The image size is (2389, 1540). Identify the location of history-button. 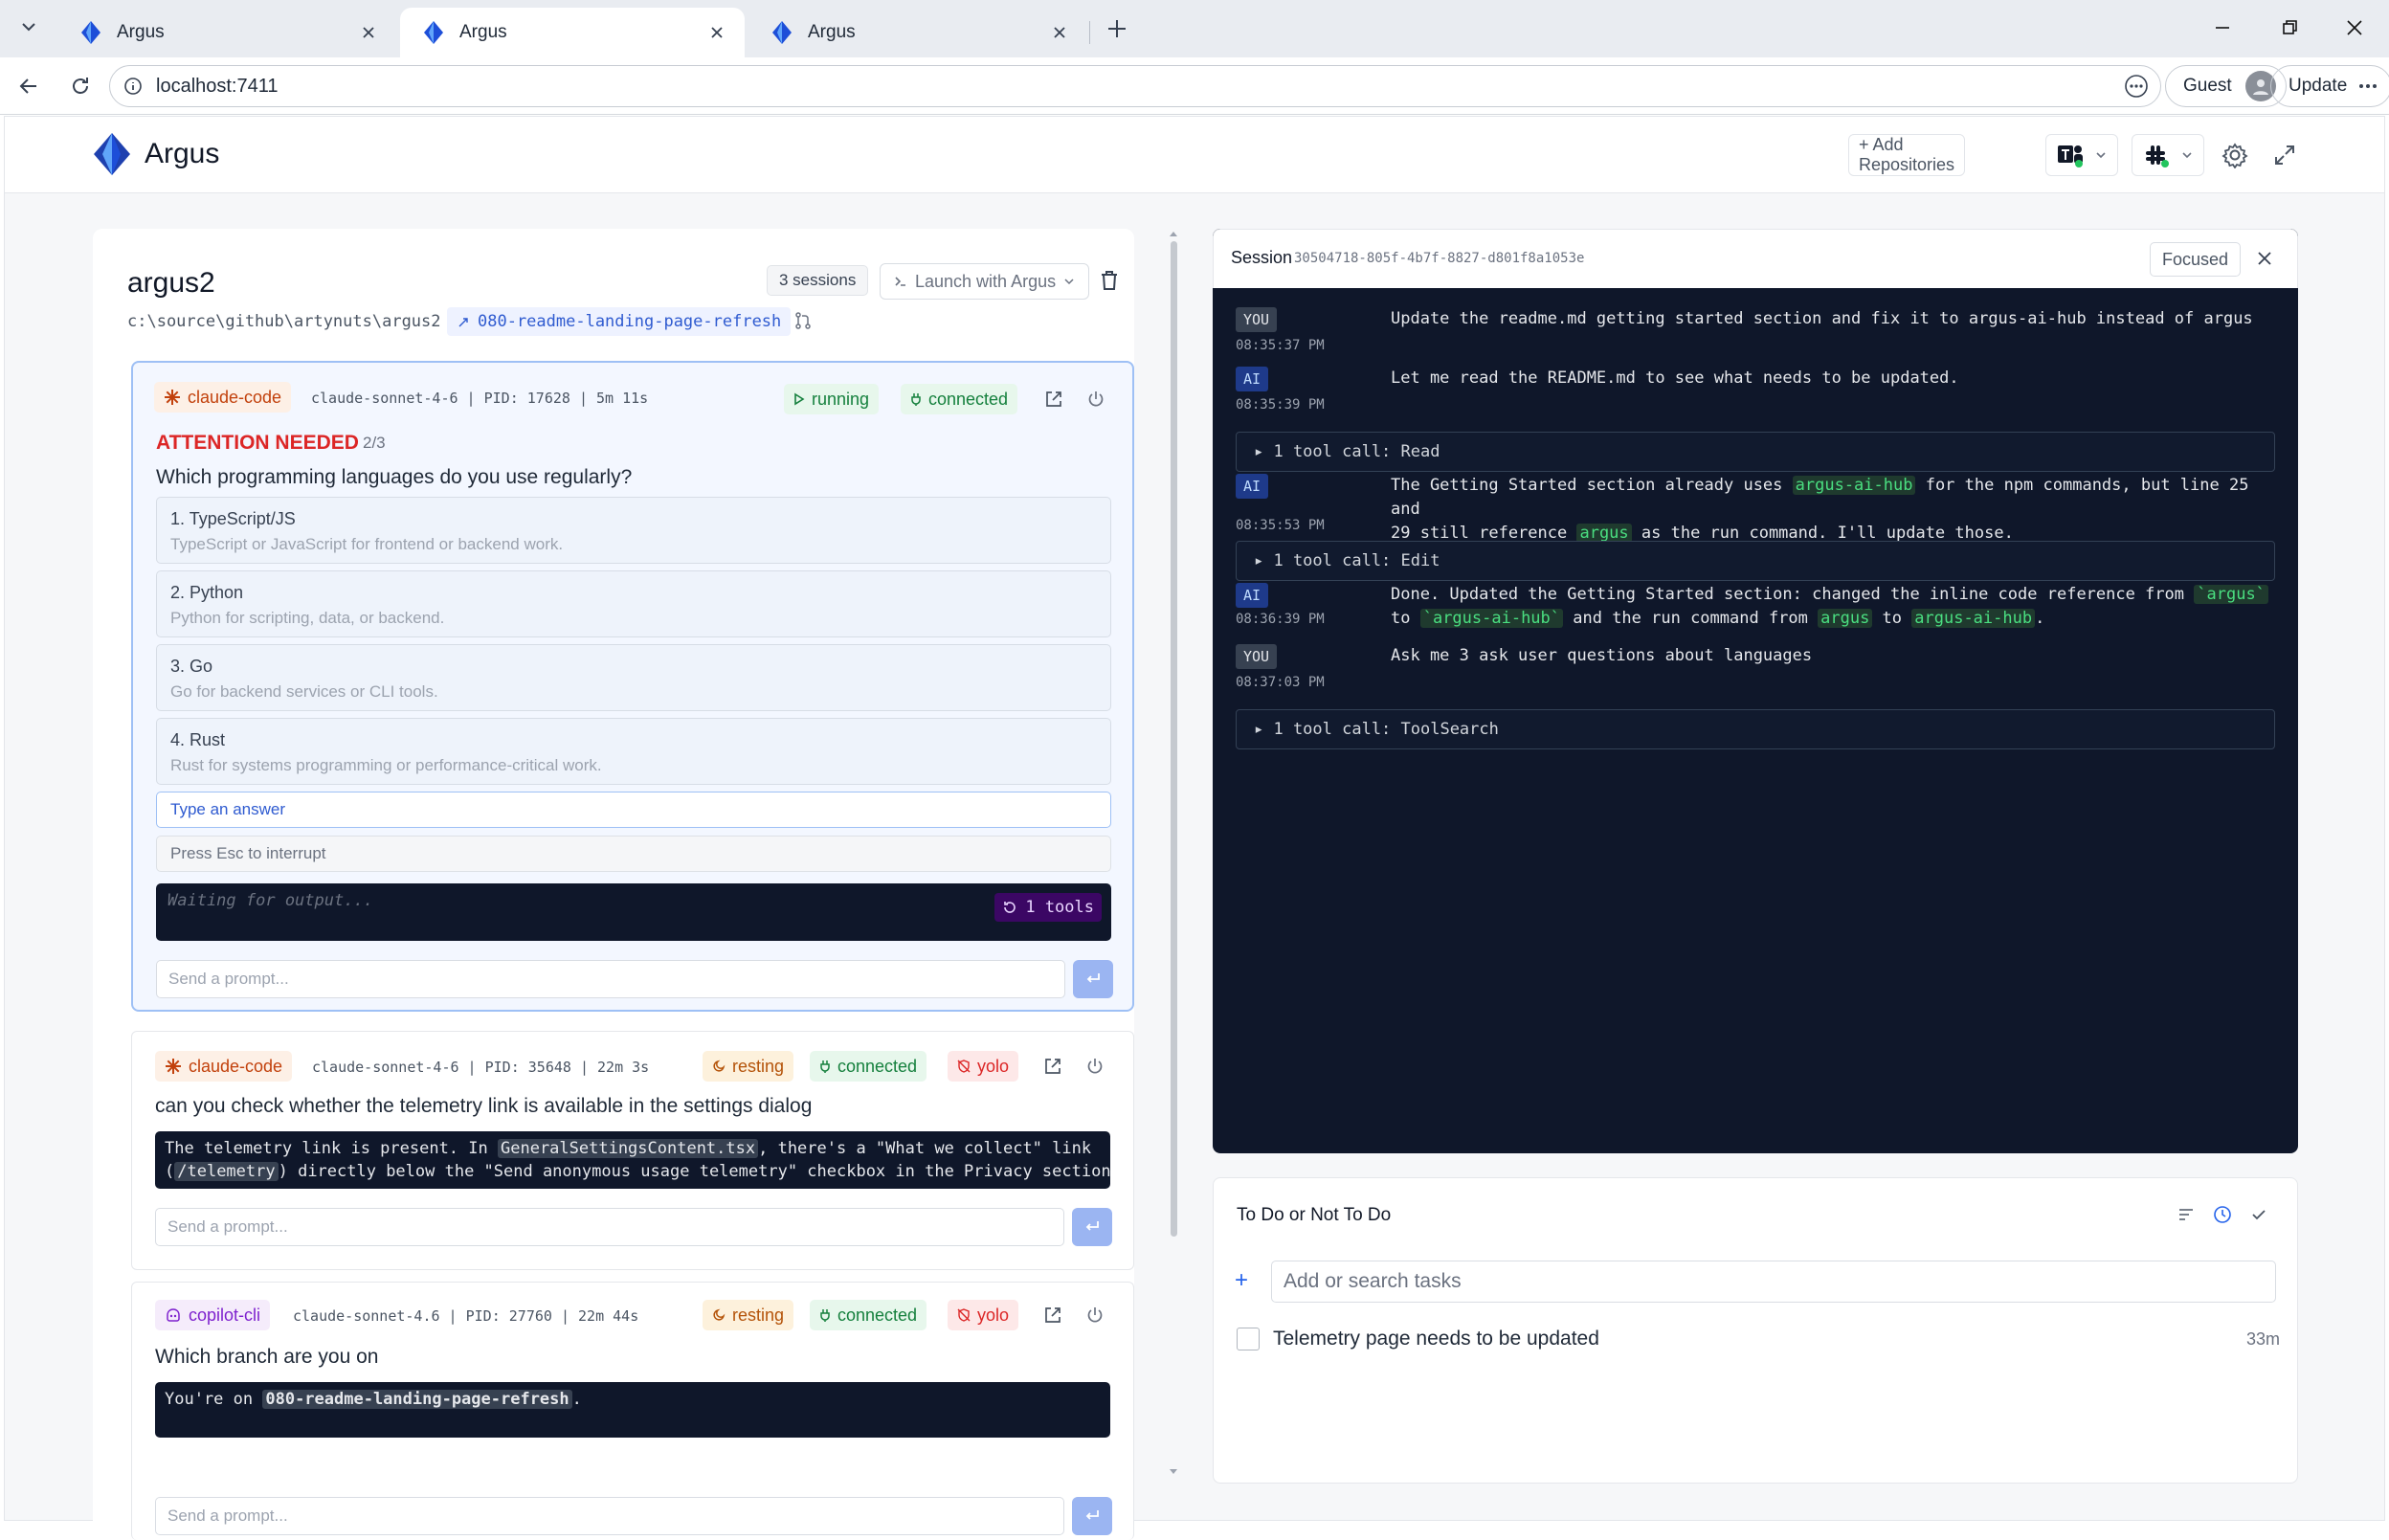
(2222, 1214).